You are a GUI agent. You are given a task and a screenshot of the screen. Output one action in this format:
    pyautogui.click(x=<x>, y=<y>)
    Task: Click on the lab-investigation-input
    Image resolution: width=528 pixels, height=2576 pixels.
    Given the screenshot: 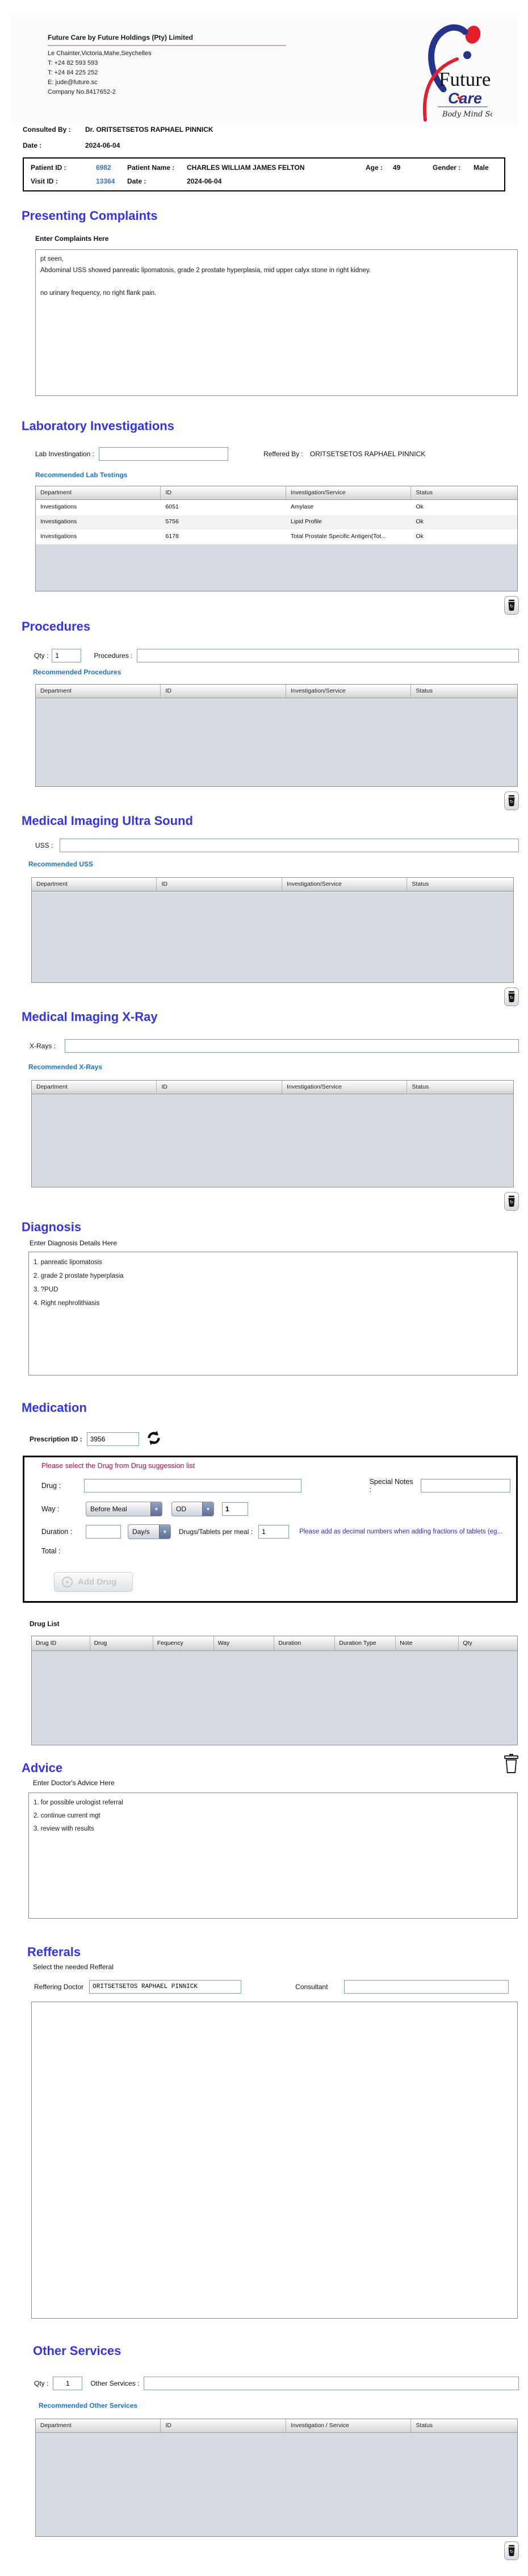 What is the action you would take?
    pyautogui.click(x=164, y=454)
    